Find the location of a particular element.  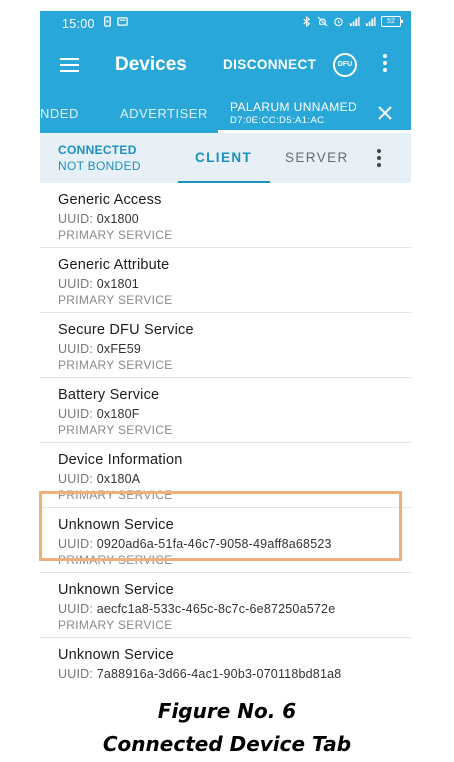

status-right-icons: 52 is located at coordinates (352, 21).